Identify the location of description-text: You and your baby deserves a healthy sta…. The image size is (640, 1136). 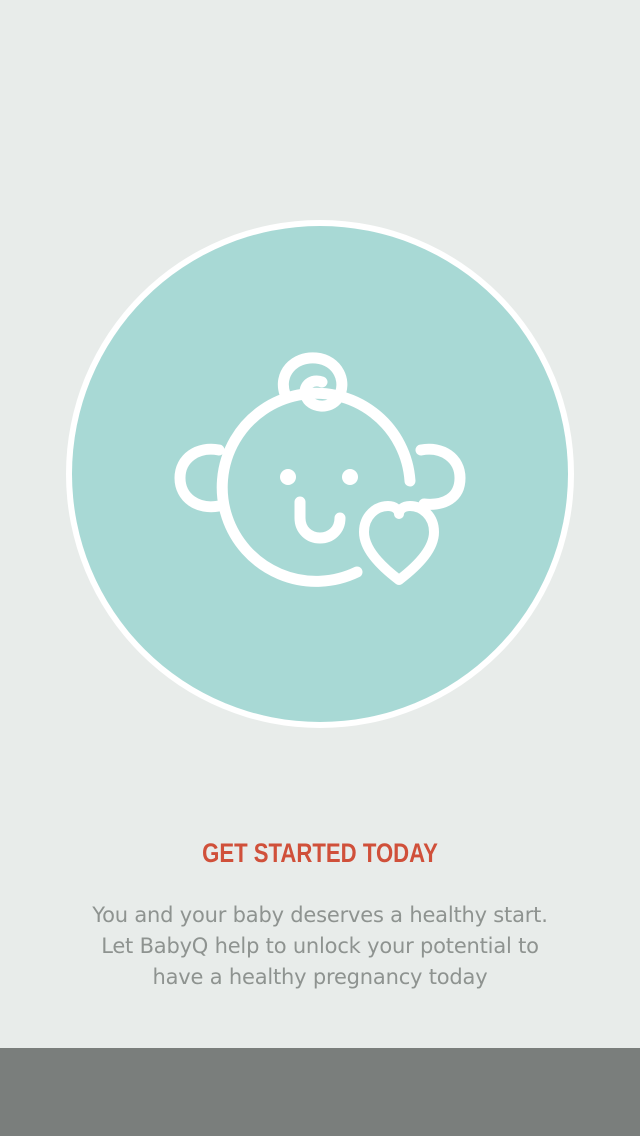
(320, 946).